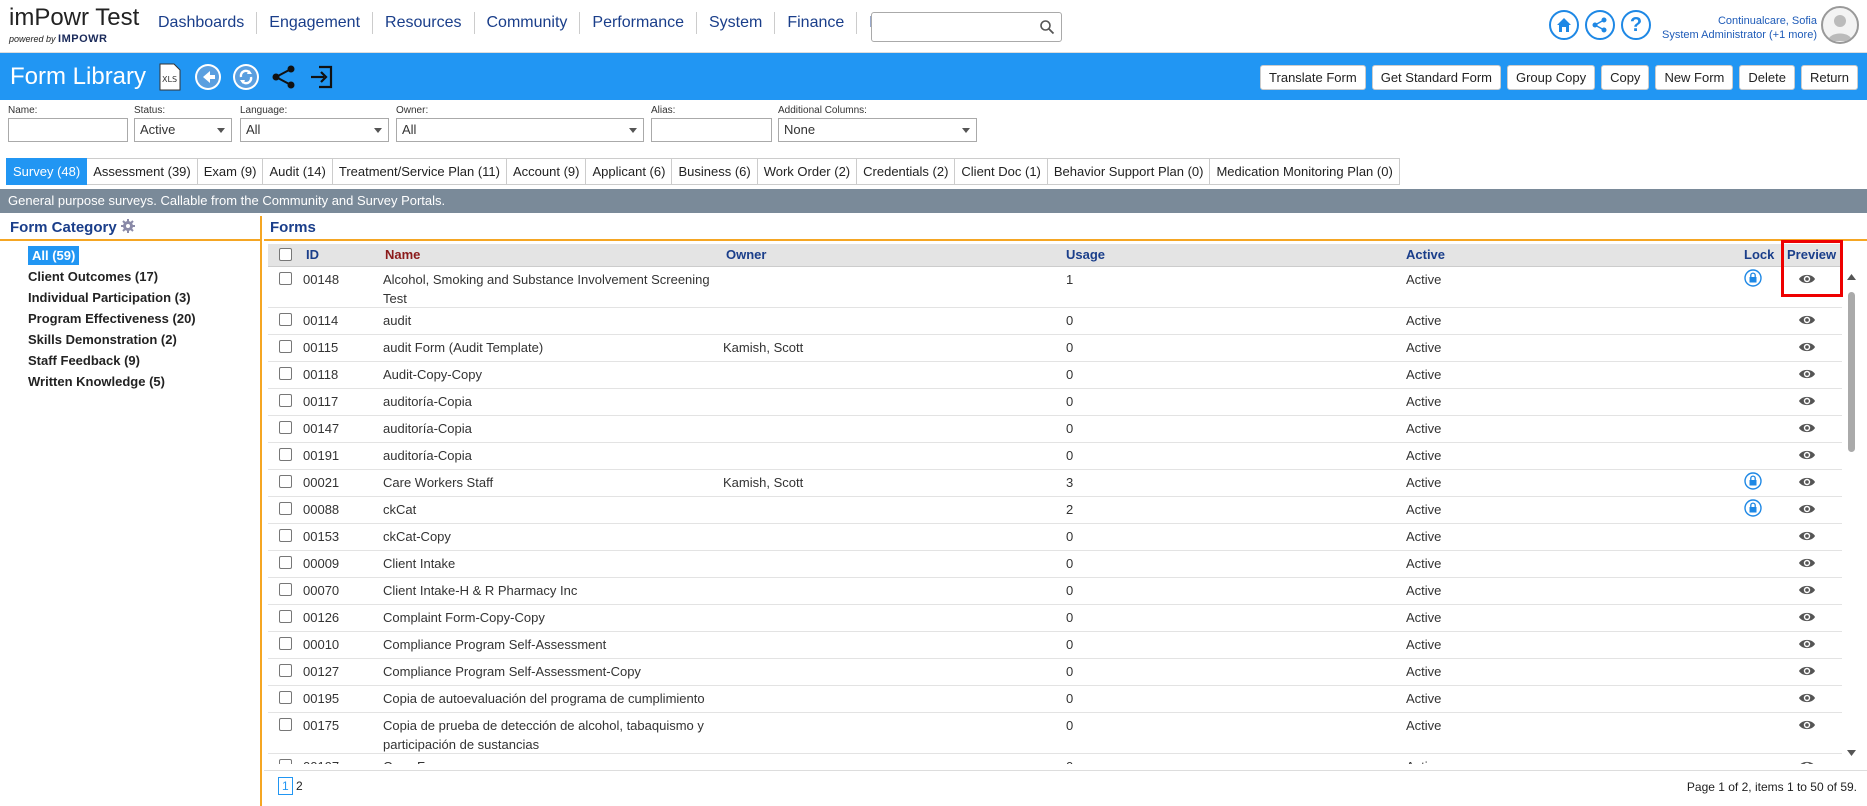 This screenshot has width=1867, height=806. What do you see at coordinates (1425, 254) in the screenshot?
I see `column-active: Active` at bounding box center [1425, 254].